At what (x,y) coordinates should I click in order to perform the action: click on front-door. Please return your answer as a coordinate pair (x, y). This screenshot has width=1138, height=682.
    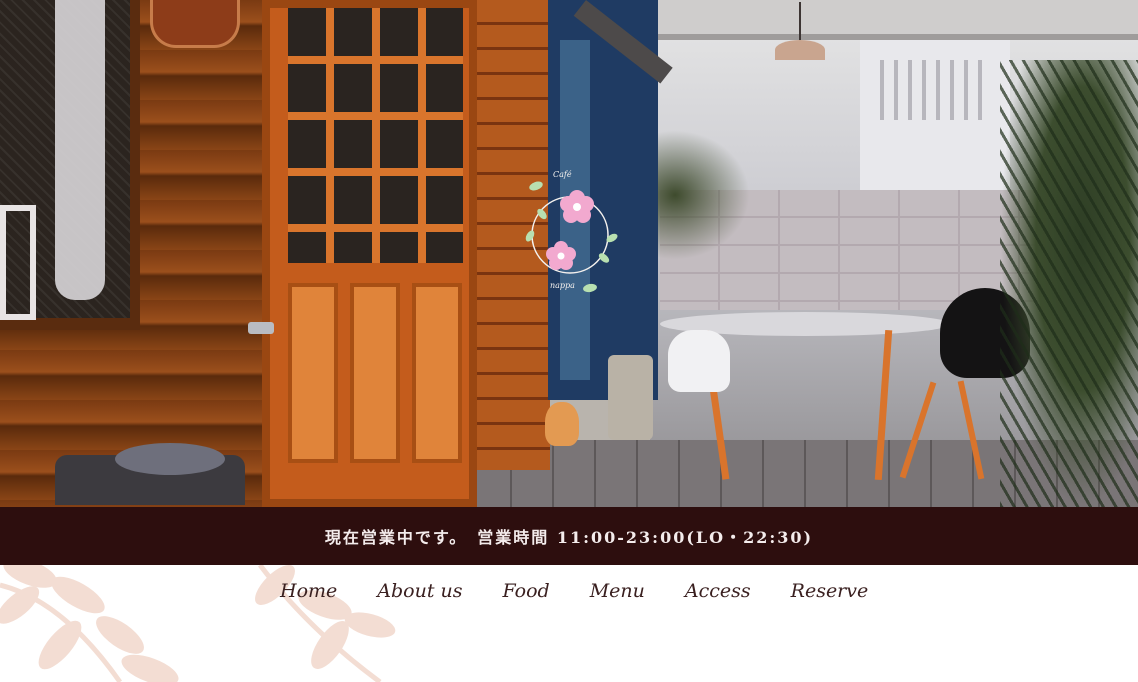
    Looking at the image, I should click on (369, 253).